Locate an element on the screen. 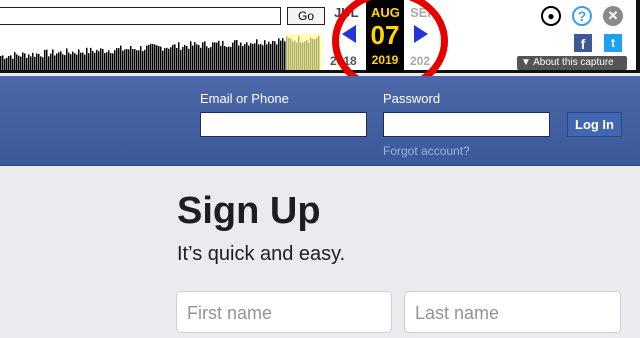 This screenshot has height=338, width=640. last-name-input: Last name is located at coordinates (512, 312).